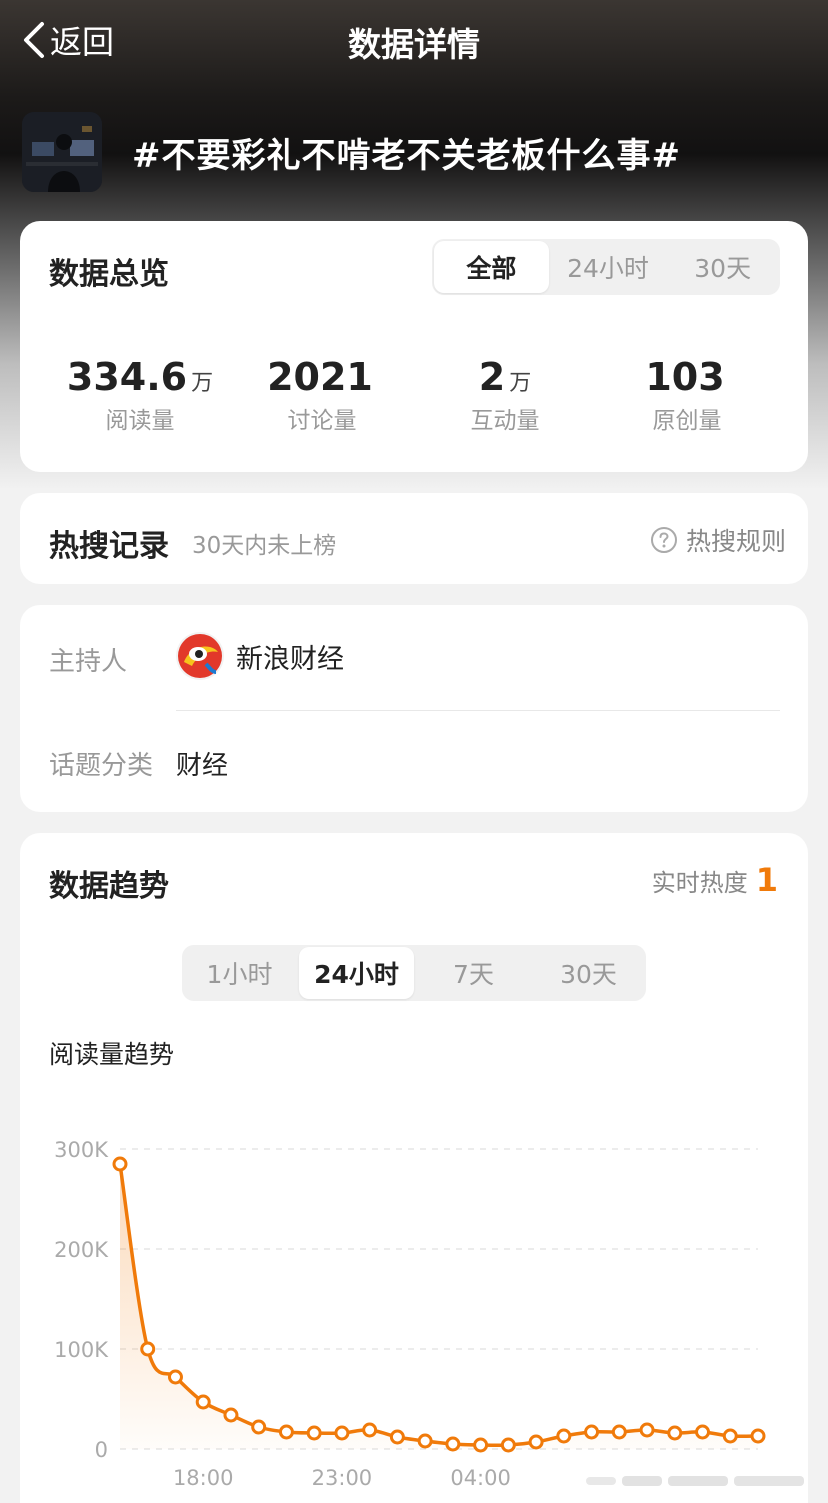 The height and width of the screenshot is (1503, 828). Describe the element at coordinates (109, 886) in the screenshot. I see `trend-title: 数据趋势` at that location.